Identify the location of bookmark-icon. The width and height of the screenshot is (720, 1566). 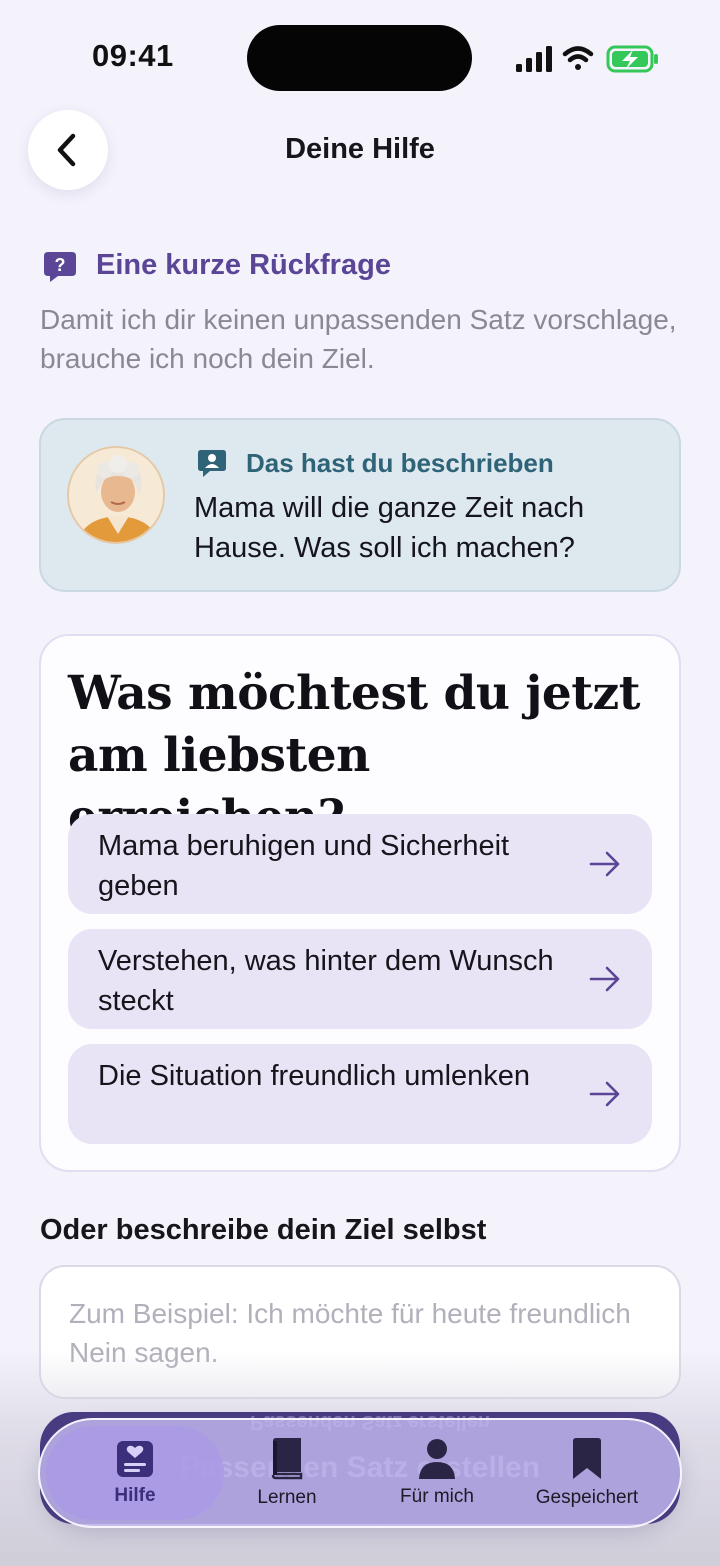
(587, 1458).